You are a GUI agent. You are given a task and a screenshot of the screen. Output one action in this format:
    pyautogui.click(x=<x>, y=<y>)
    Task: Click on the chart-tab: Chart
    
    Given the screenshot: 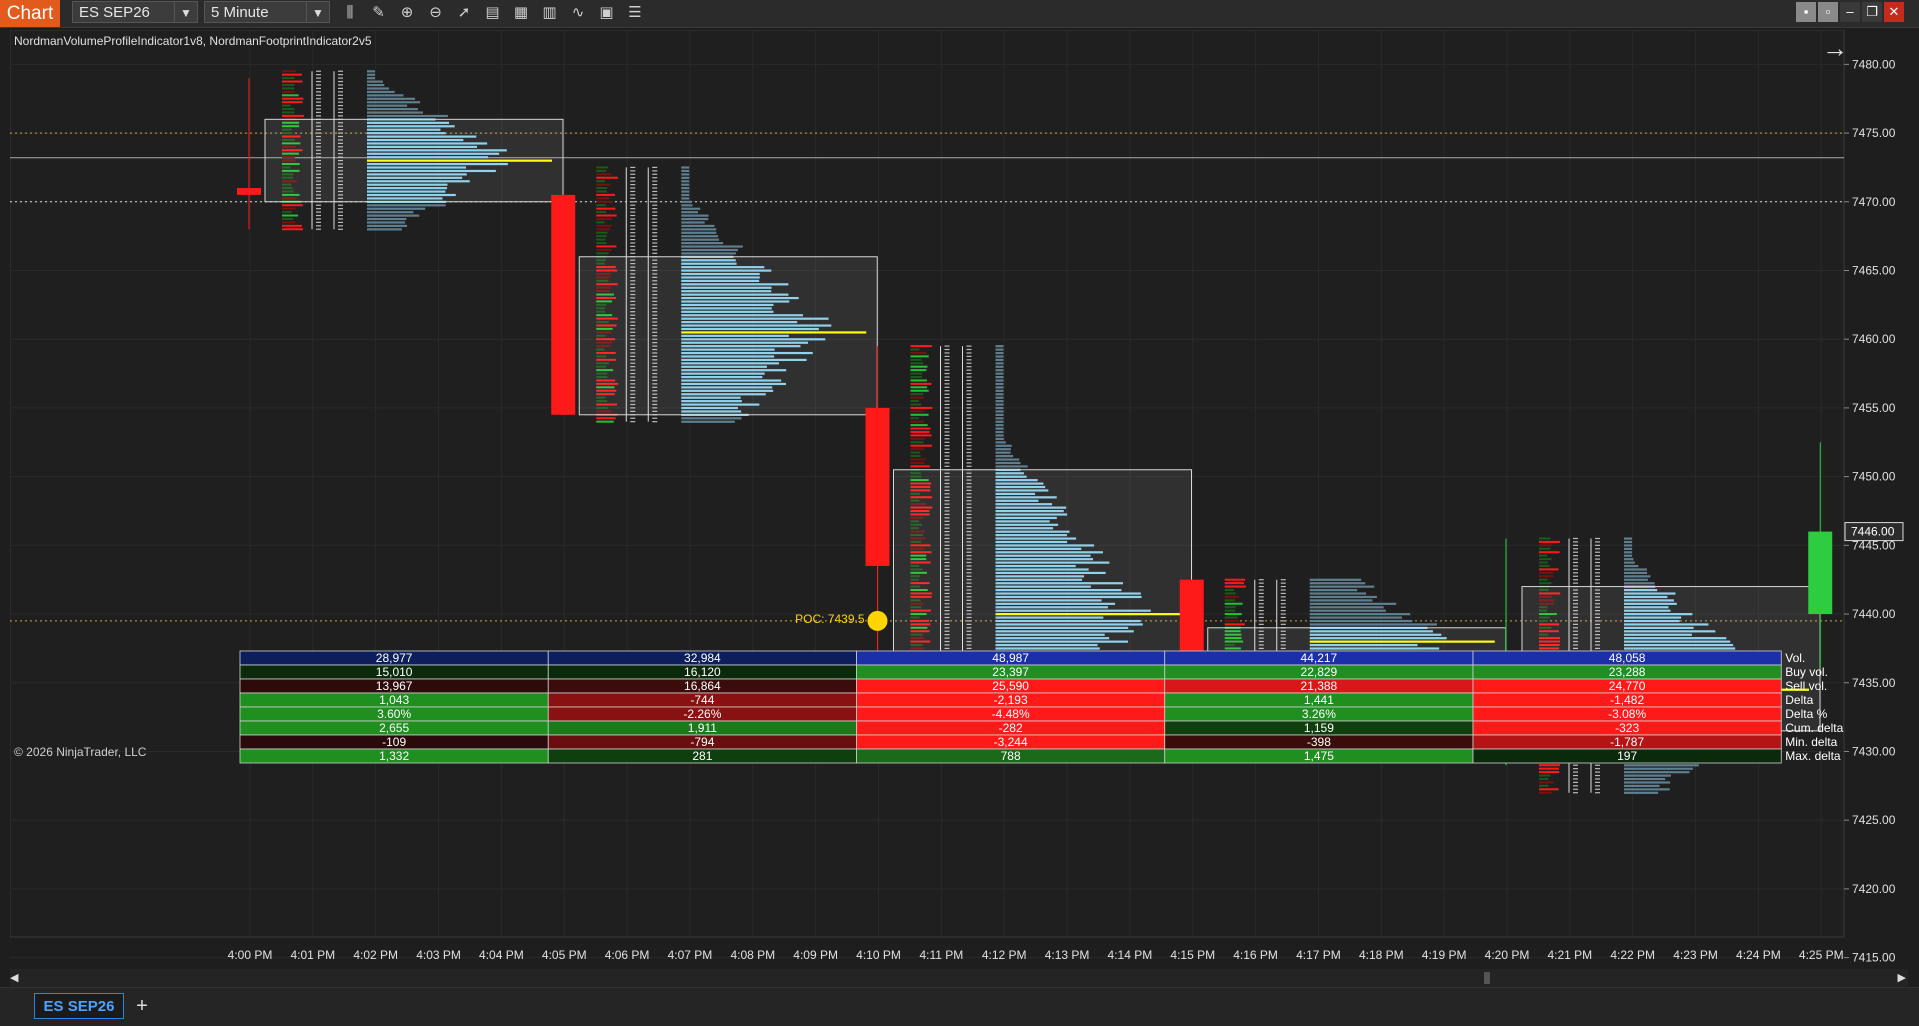 What is the action you would take?
    pyautogui.click(x=30, y=13)
    